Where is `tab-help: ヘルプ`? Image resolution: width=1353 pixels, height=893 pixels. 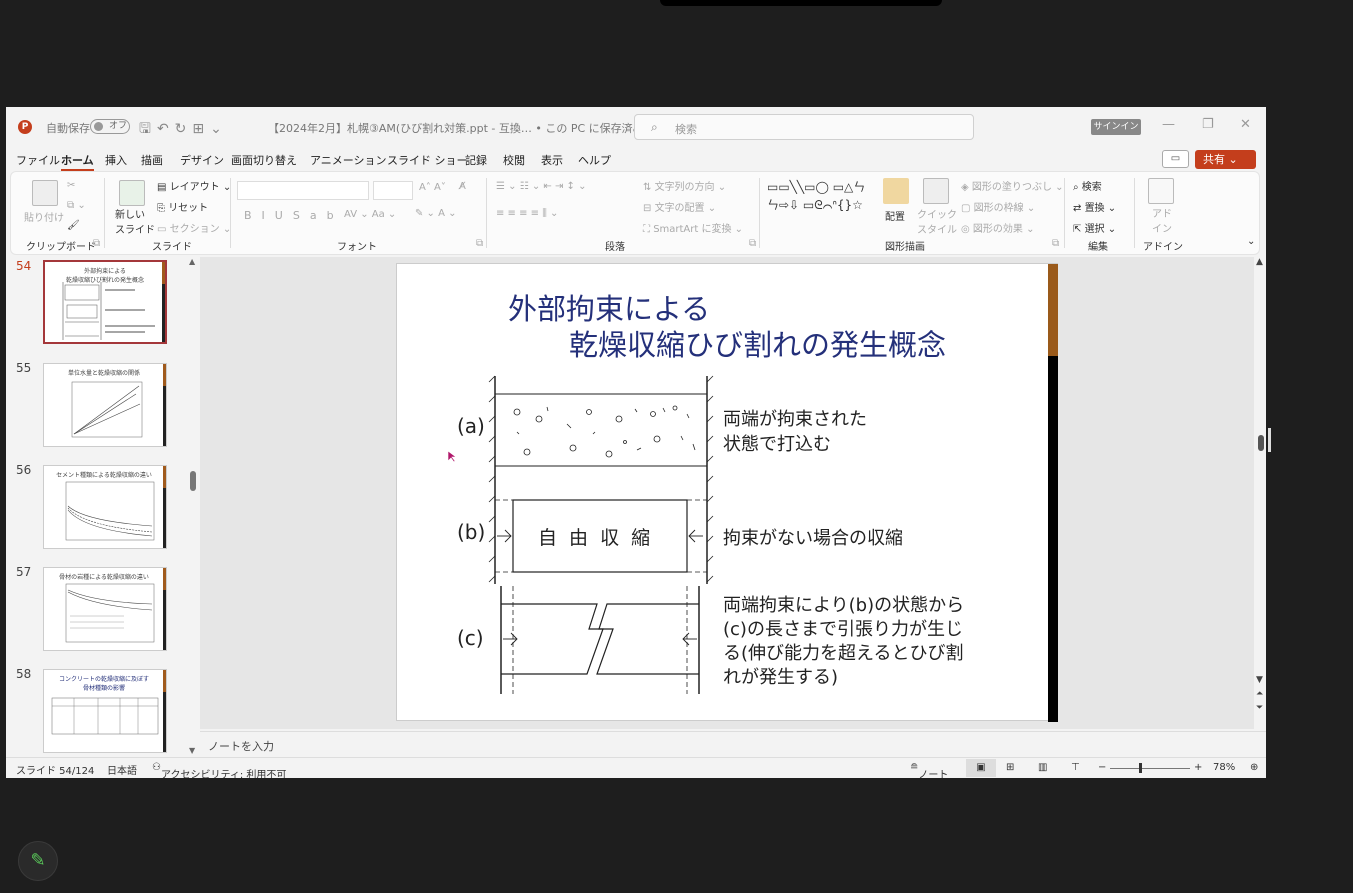
tab-help: ヘルプ is located at coordinates (594, 160).